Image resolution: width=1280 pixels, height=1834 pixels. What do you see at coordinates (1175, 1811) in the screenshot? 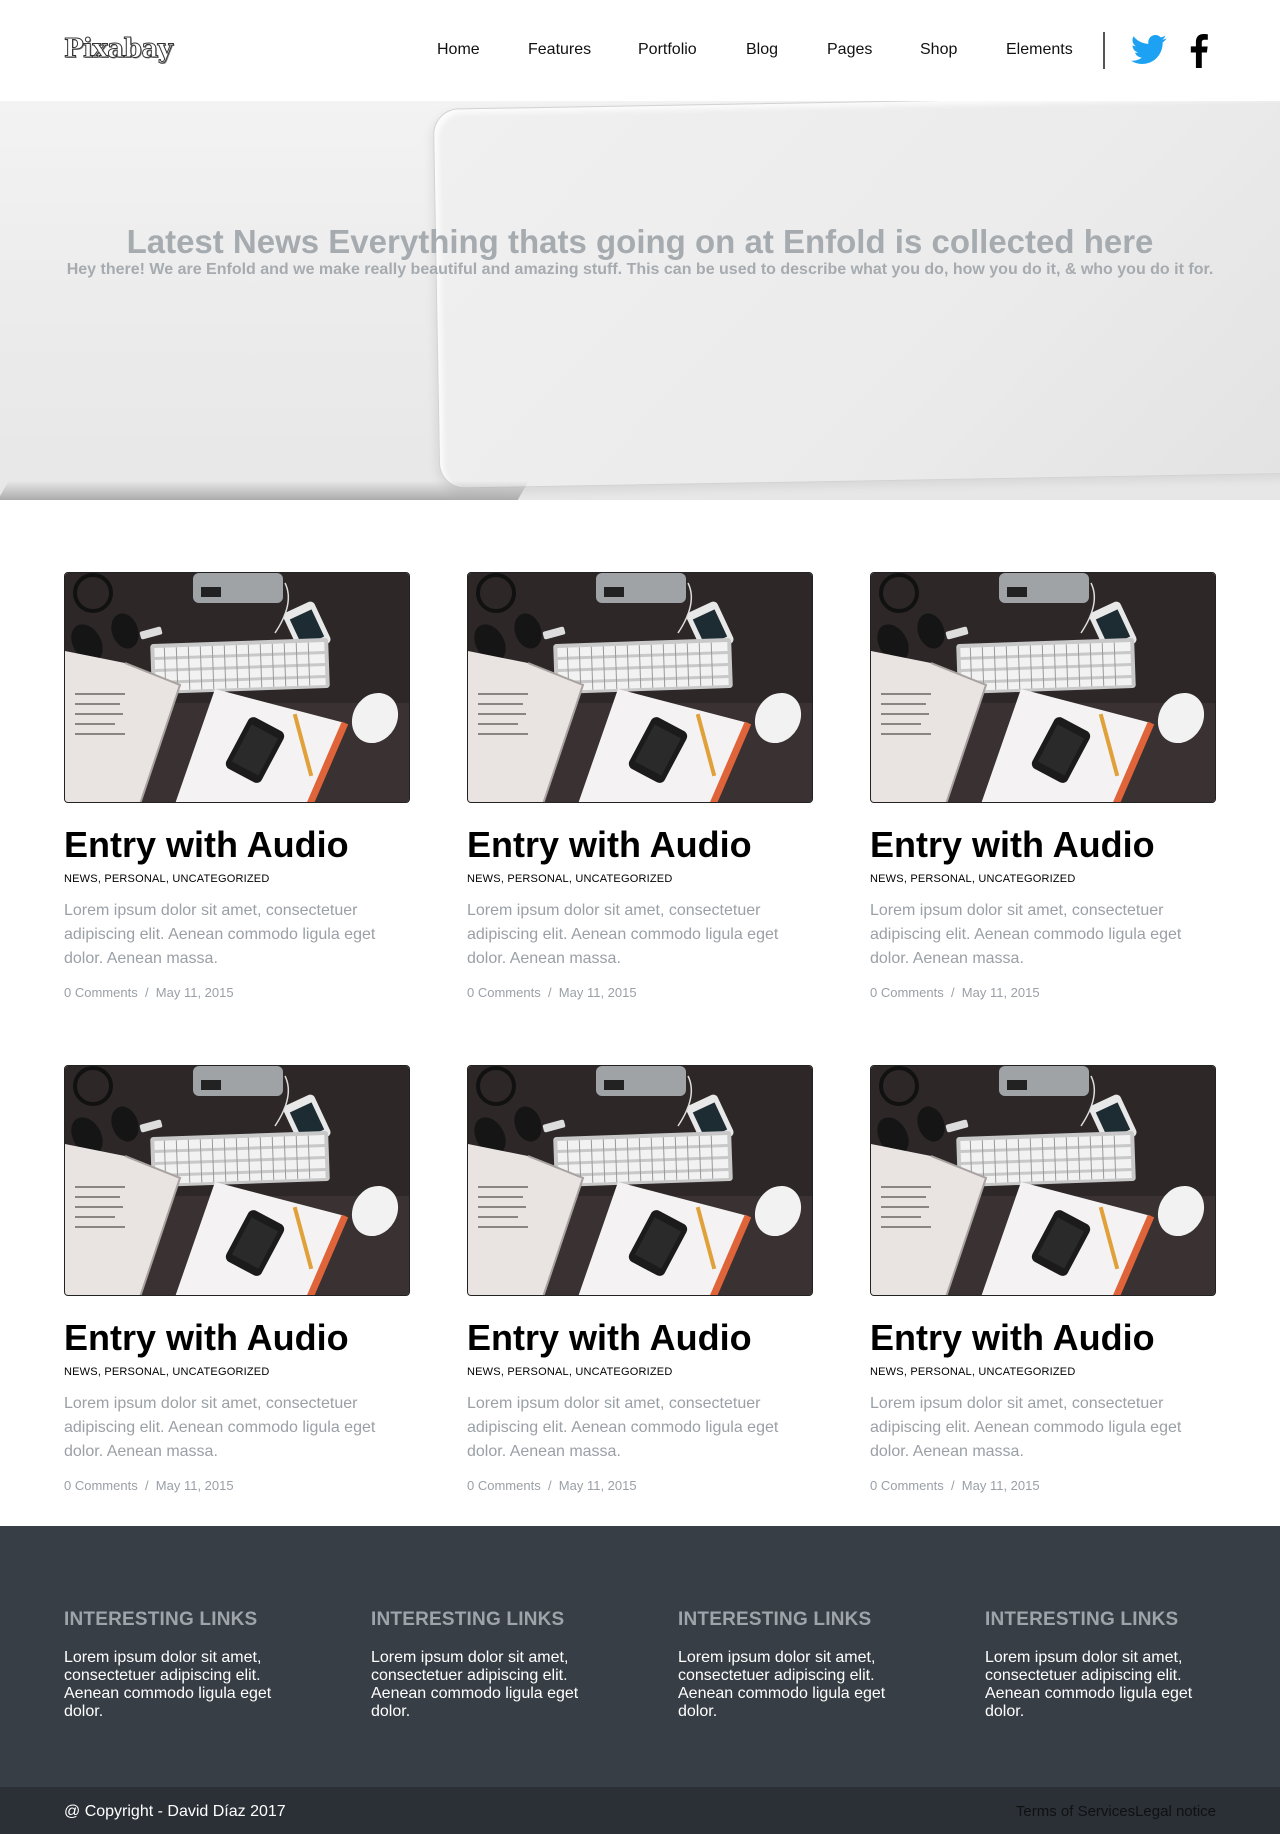
I see `legal-notice-link: Legal notice` at bounding box center [1175, 1811].